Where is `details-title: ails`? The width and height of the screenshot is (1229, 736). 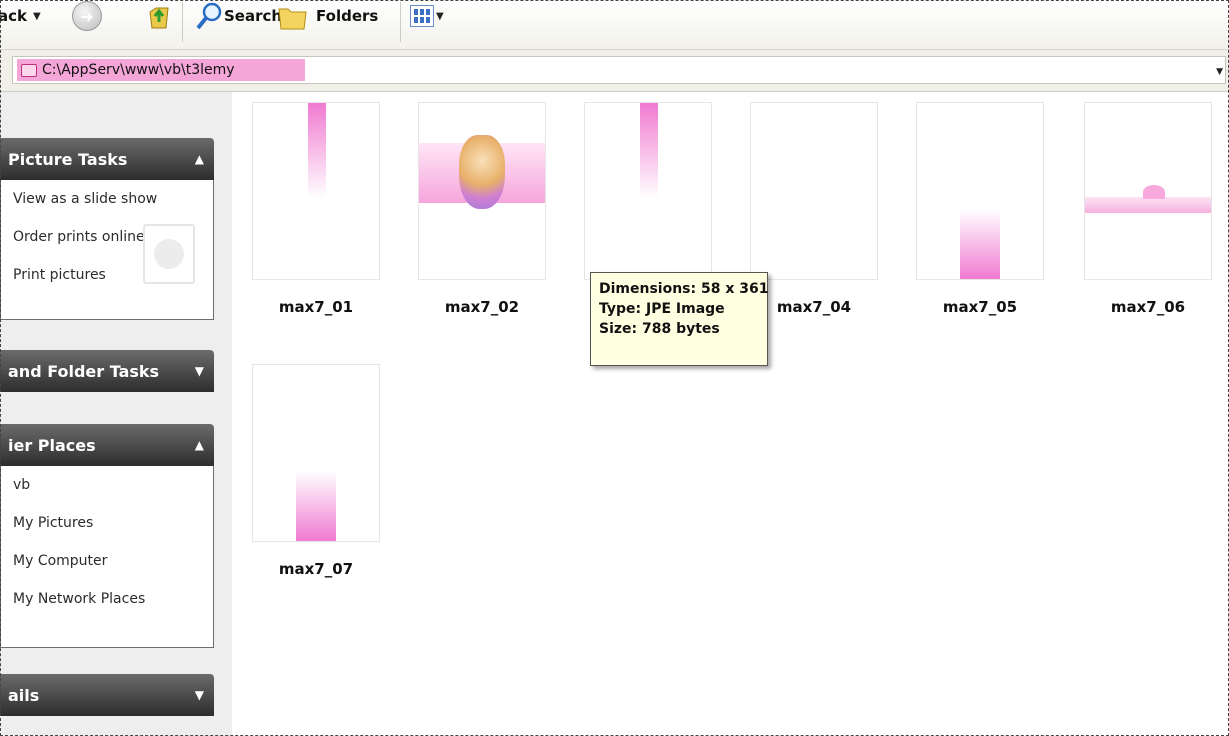 details-title: ails is located at coordinates (24, 695).